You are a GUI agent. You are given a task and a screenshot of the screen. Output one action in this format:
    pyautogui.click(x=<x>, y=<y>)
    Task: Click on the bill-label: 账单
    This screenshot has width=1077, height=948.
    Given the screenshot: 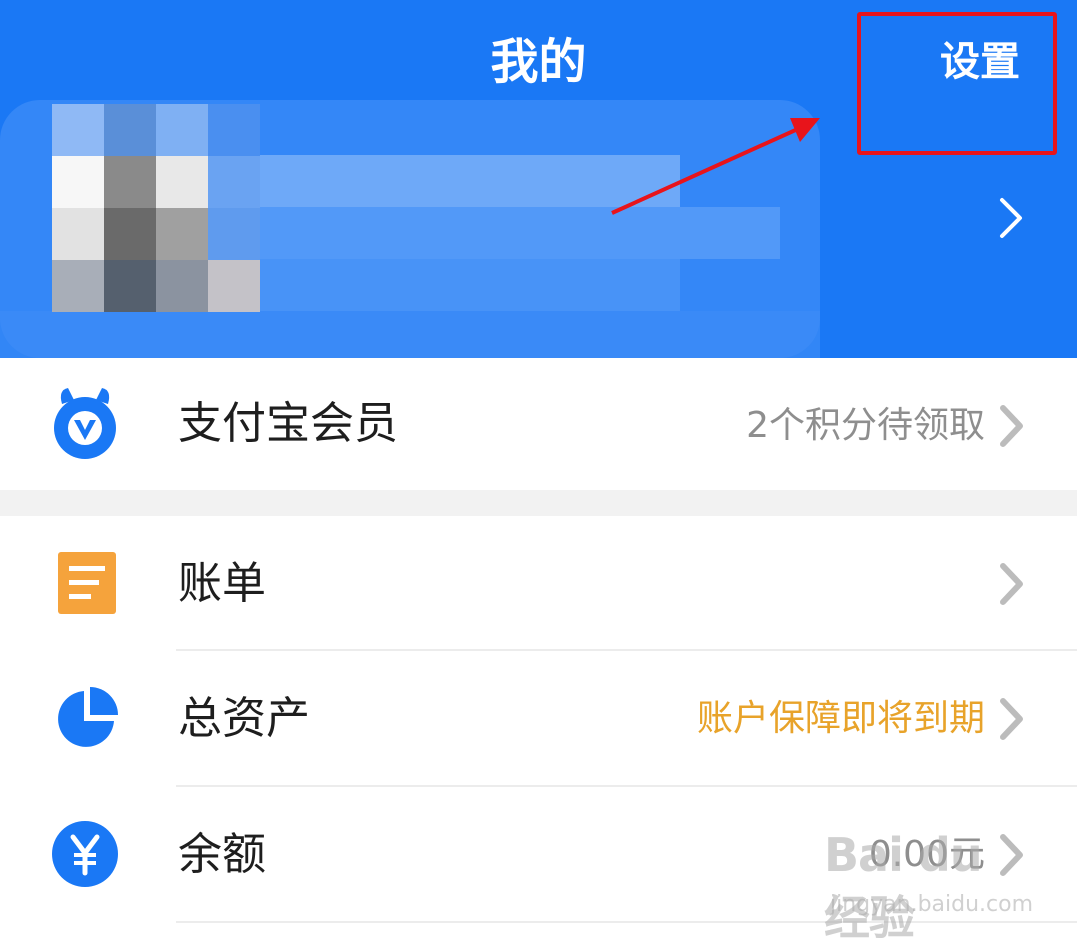 What is the action you would take?
    pyautogui.click(x=222, y=583)
    